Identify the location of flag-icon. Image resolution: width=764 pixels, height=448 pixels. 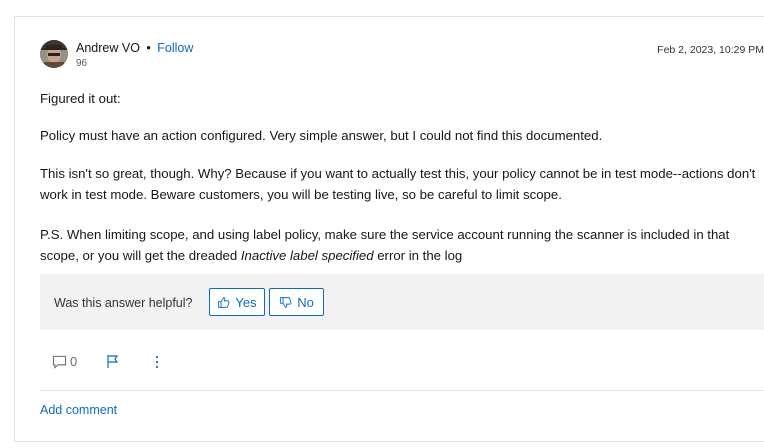
(113, 361).